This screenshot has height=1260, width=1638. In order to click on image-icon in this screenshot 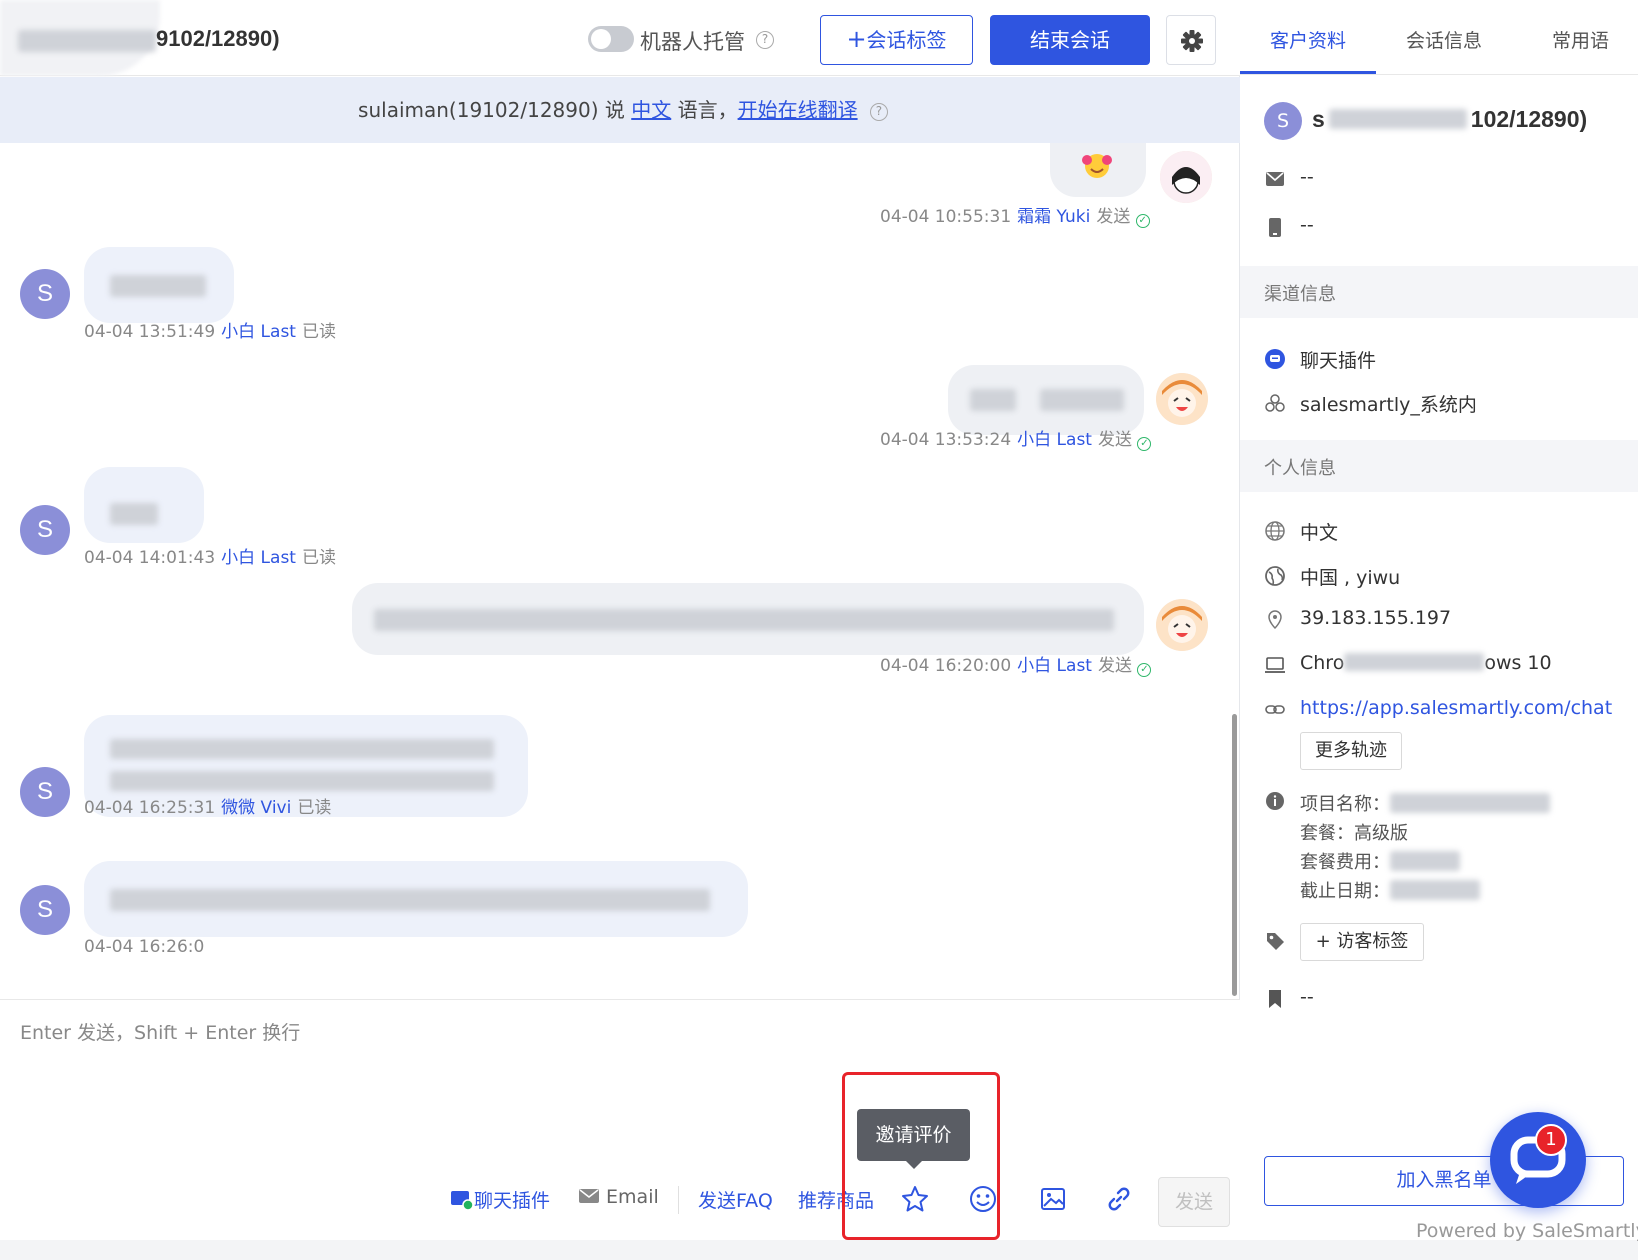, I will do `click(1053, 1199)`.